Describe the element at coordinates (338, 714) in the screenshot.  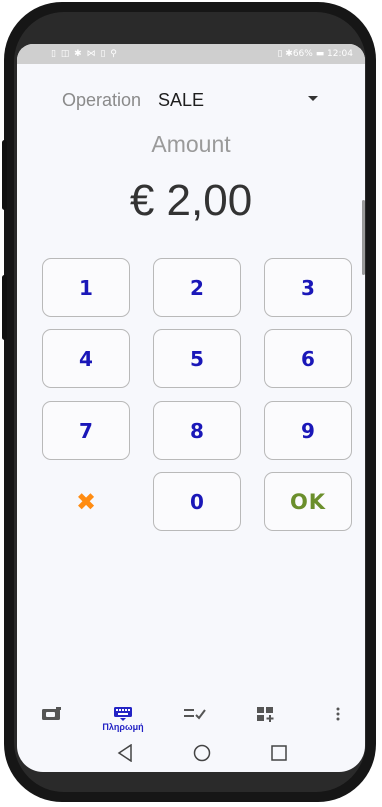
I see `more-vert-icon` at that location.